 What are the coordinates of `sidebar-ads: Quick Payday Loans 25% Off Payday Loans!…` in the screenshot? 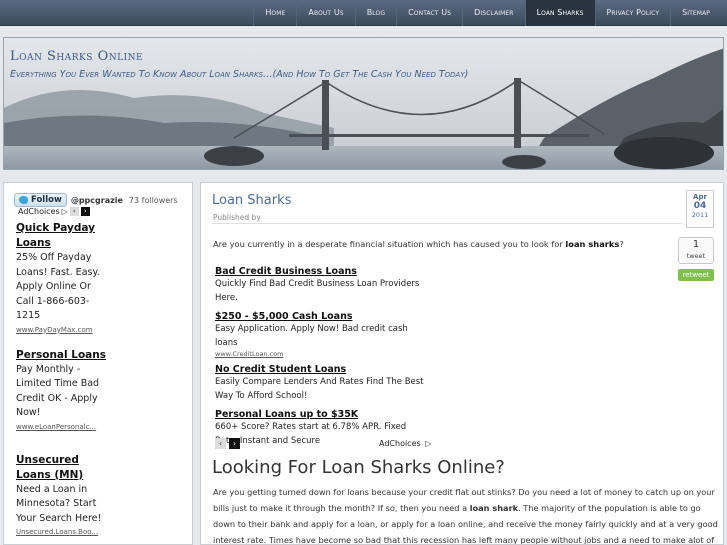 It's located at (61, 383).